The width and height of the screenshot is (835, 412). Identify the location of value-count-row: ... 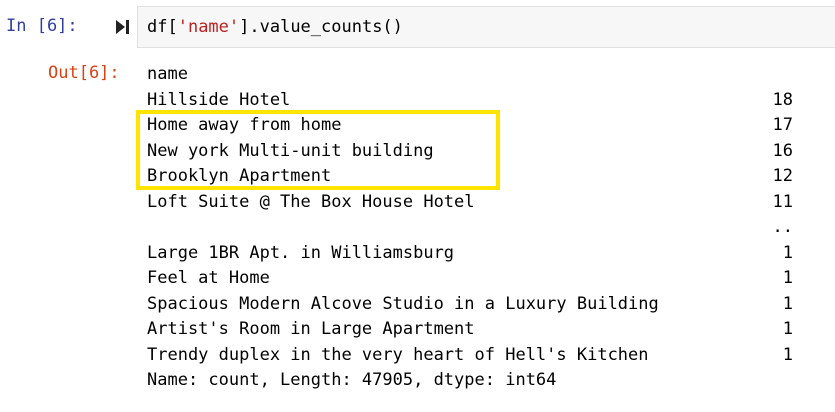
(472, 228).